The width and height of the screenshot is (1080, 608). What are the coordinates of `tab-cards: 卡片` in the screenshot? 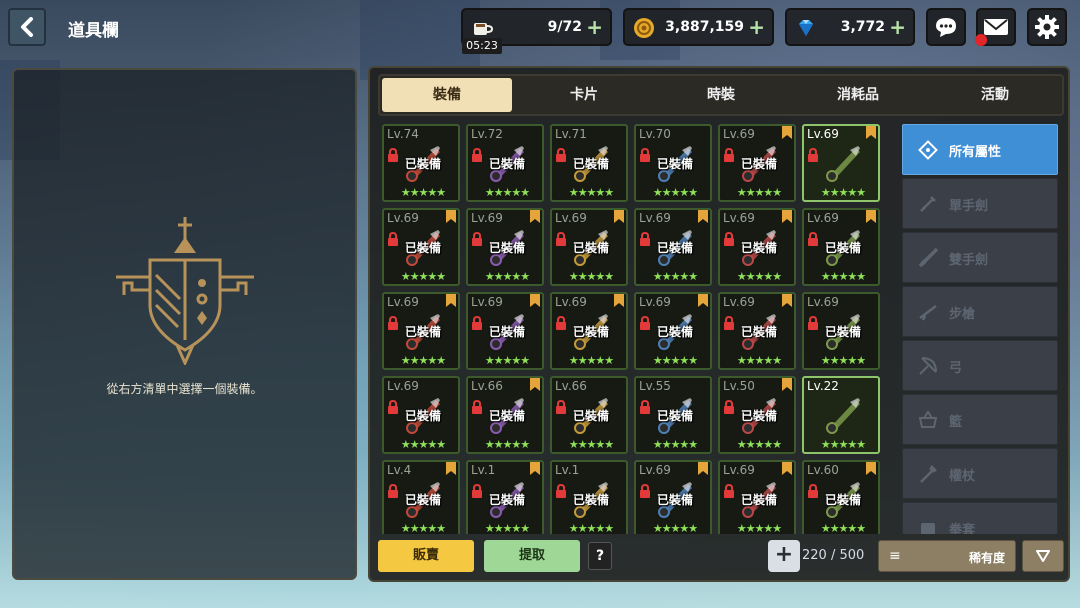 It's located at (584, 95).